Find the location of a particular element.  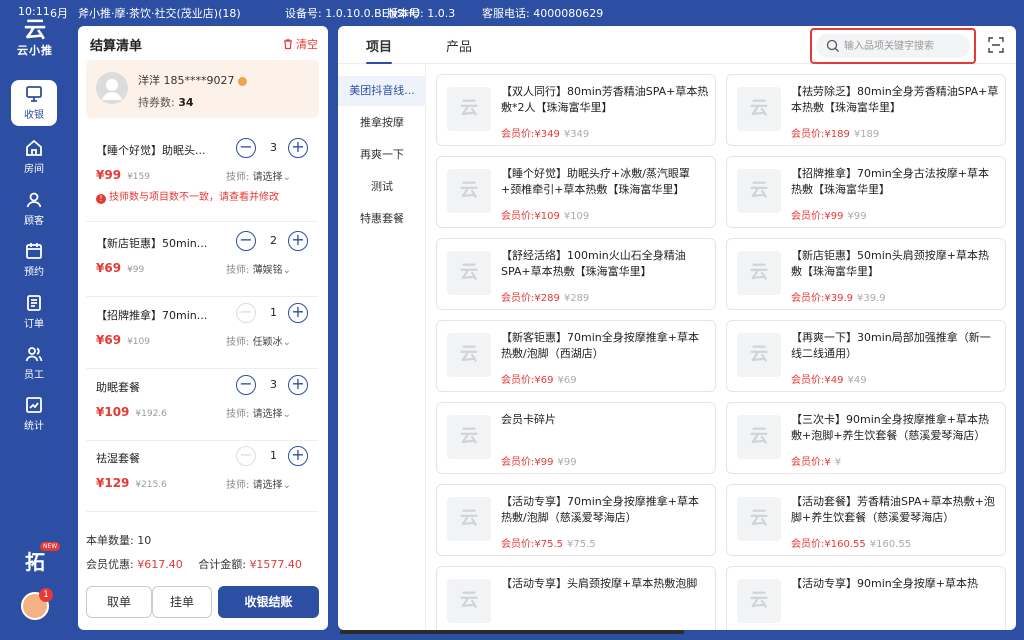

product-card: 云【招牌推拿】70min全身古法按摩+草本热敷【珠海富华里】 会员价:¥99 ¥99 is located at coordinates (866, 192).